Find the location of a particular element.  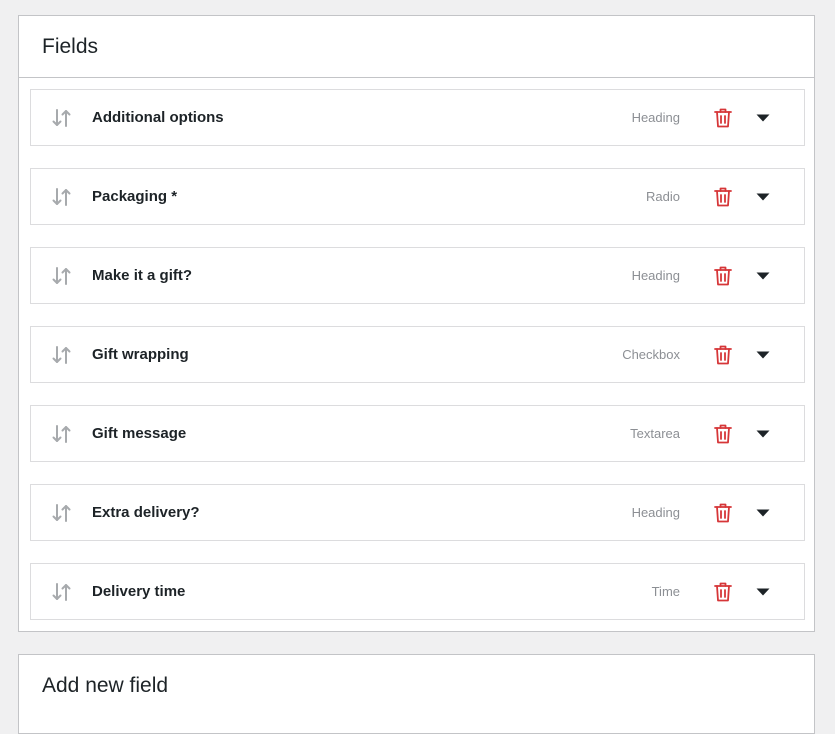

field-row: Gift message Textarea is located at coordinates (417, 433).